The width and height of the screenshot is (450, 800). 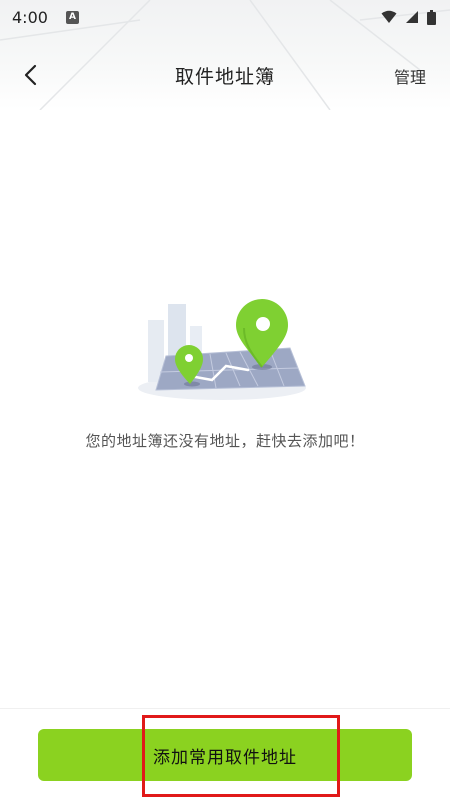 I want to click on status-time: 4:00, so click(x=30, y=17).